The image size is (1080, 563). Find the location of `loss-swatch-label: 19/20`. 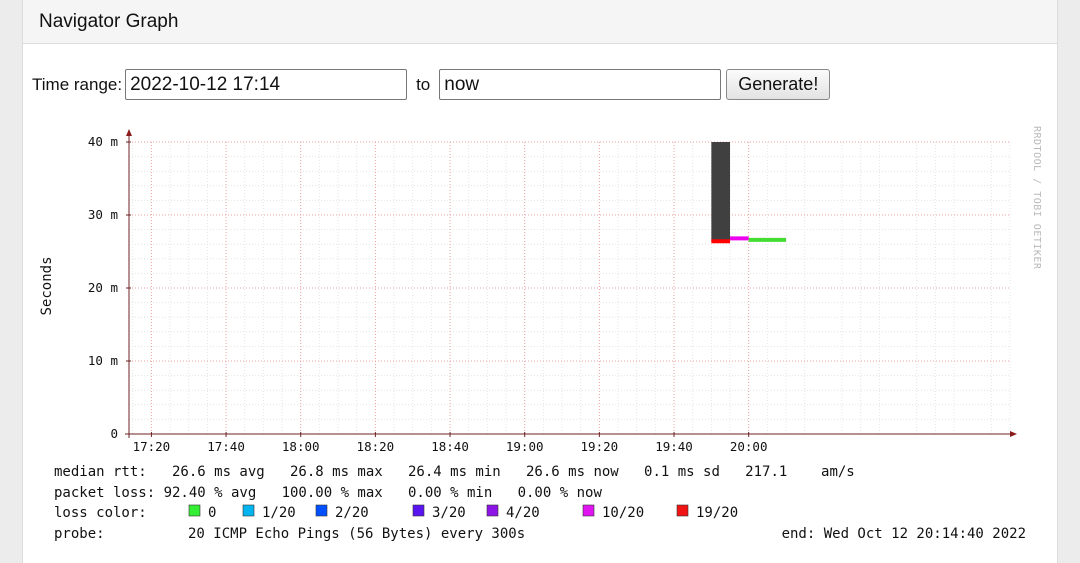

loss-swatch-label: 19/20 is located at coordinates (717, 513).